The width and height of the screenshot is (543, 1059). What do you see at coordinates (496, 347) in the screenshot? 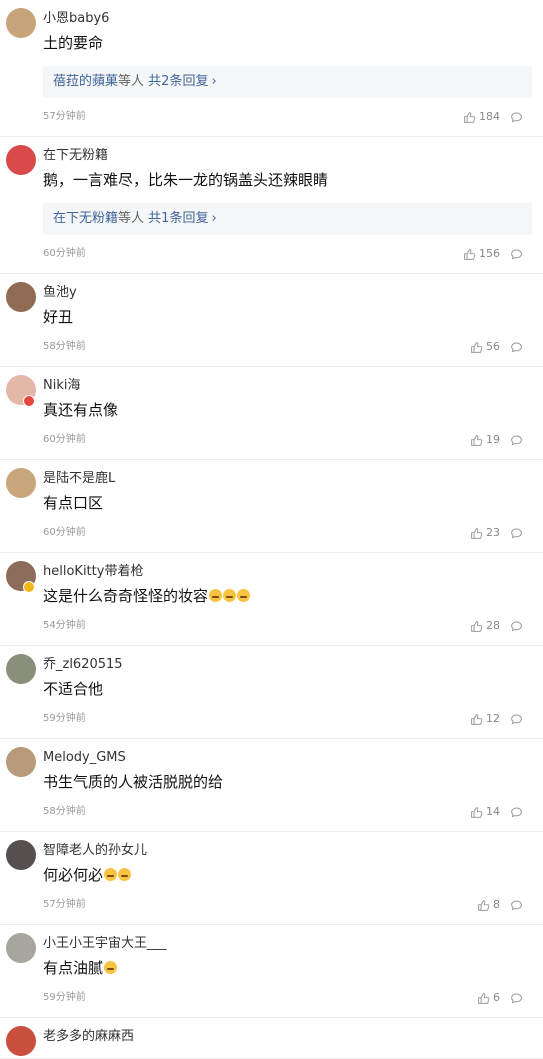
I see `like-area: 56` at bounding box center [496, 347].